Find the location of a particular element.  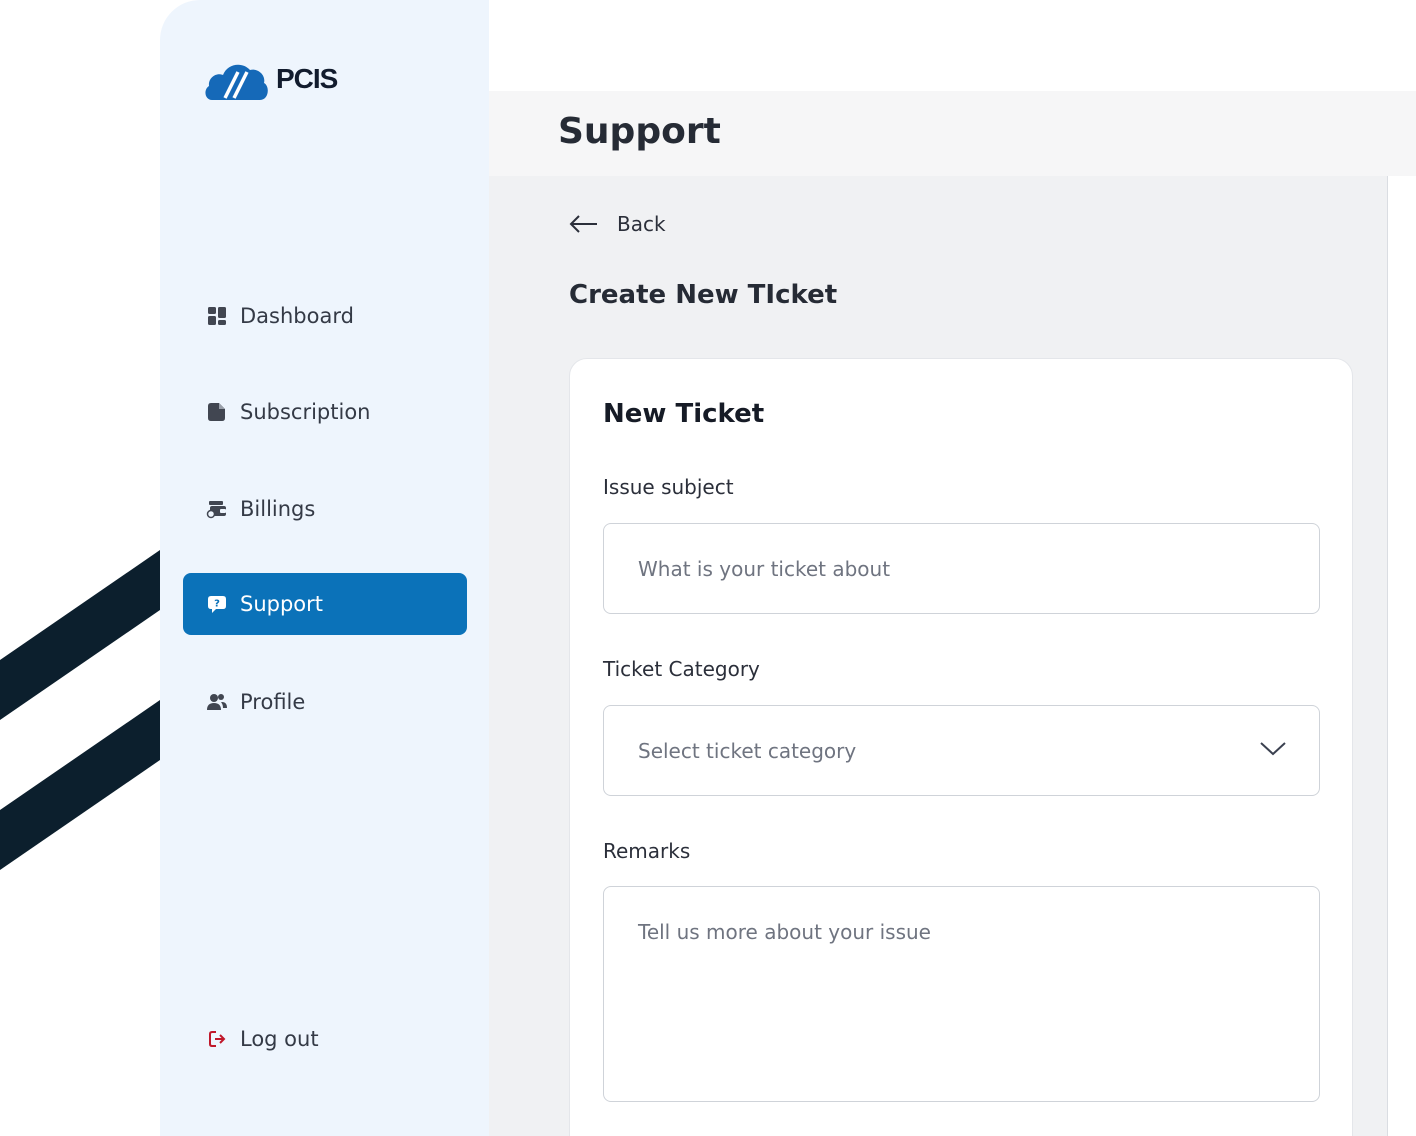

logout-label: Log out is located at coordinates (279, 1039).